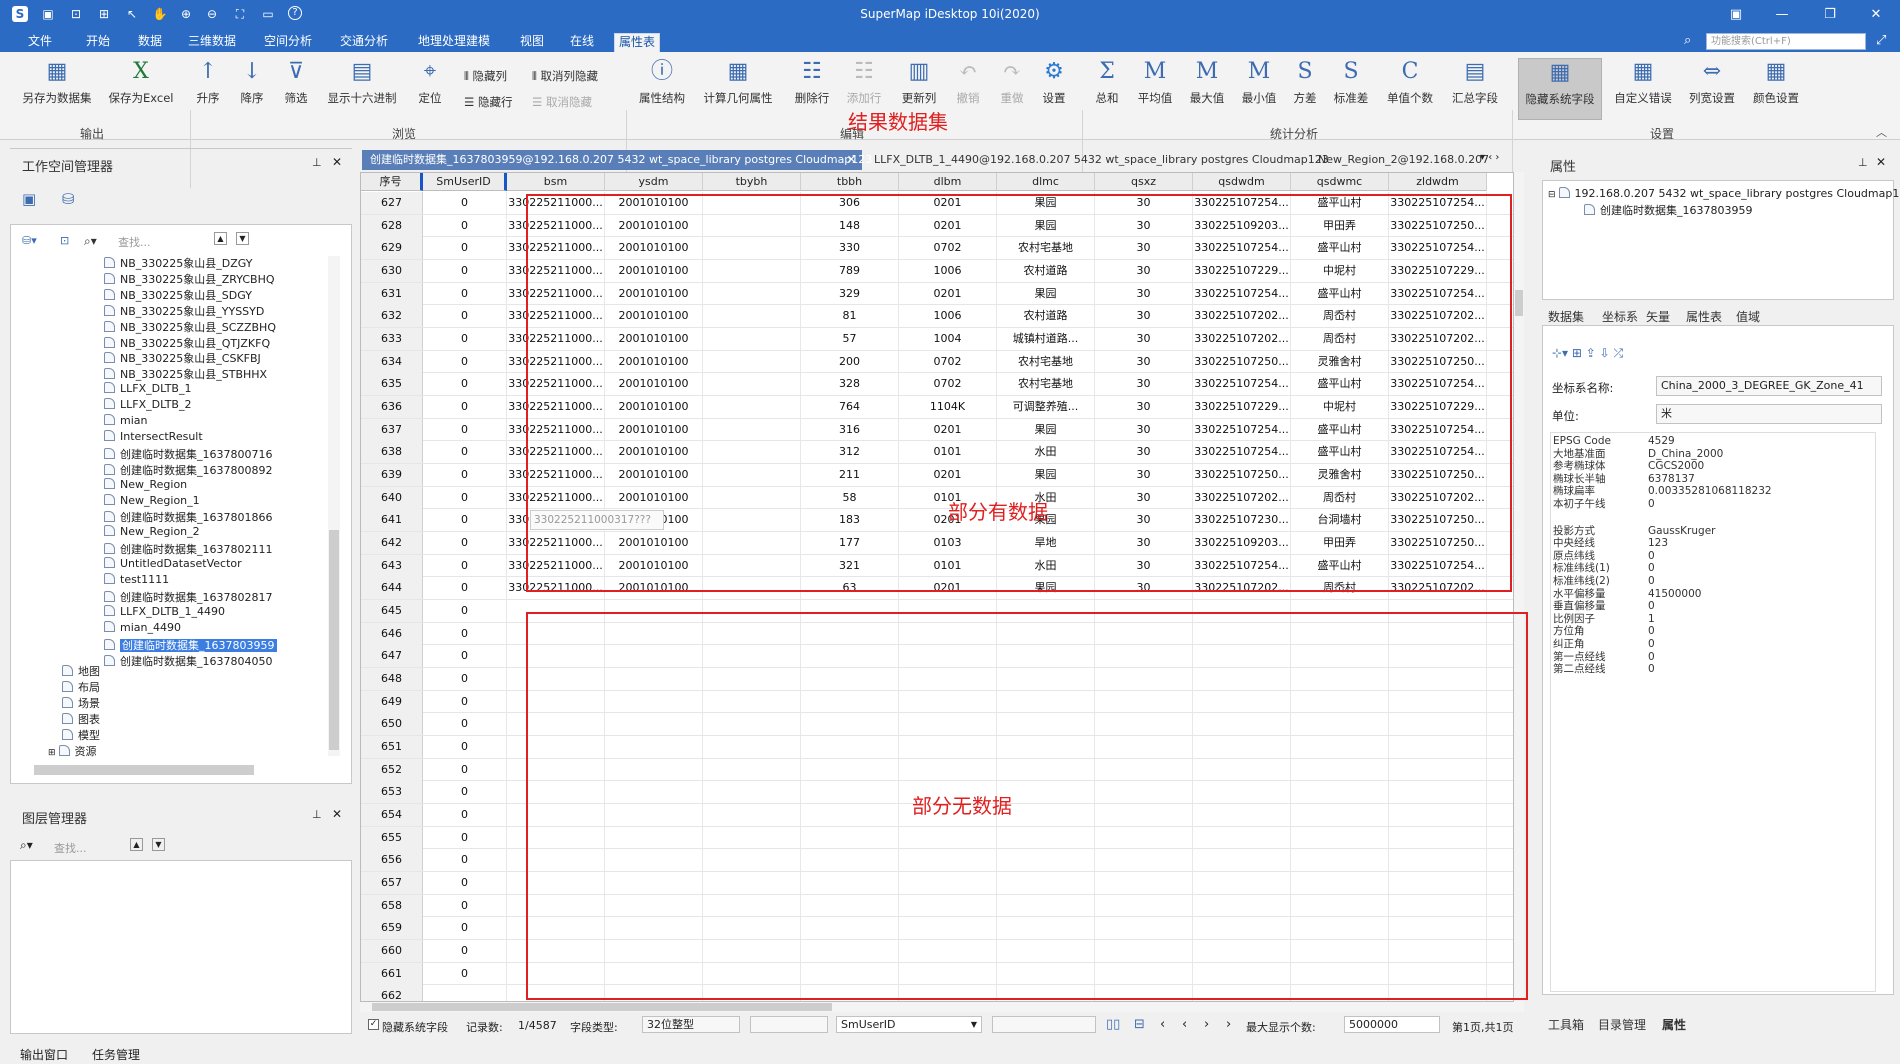 Image resolution: width=1900 pixels, height=1064 pixels. I want to click on row-number: 658, so click(392, 905).